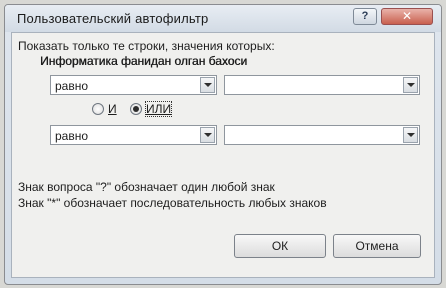 Image resolution: width=446 pixels, height=288 pixels. Describe the element at coordinates (223, 18) in the screenshot. I see `title-bar: Пользовательский автофильтр ? ✕` at that location.